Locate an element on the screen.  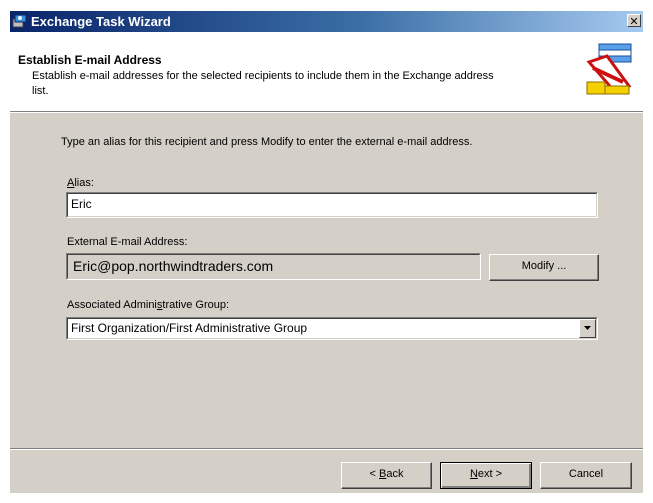
alias-input: Eric is located at coordinates (332, 205).